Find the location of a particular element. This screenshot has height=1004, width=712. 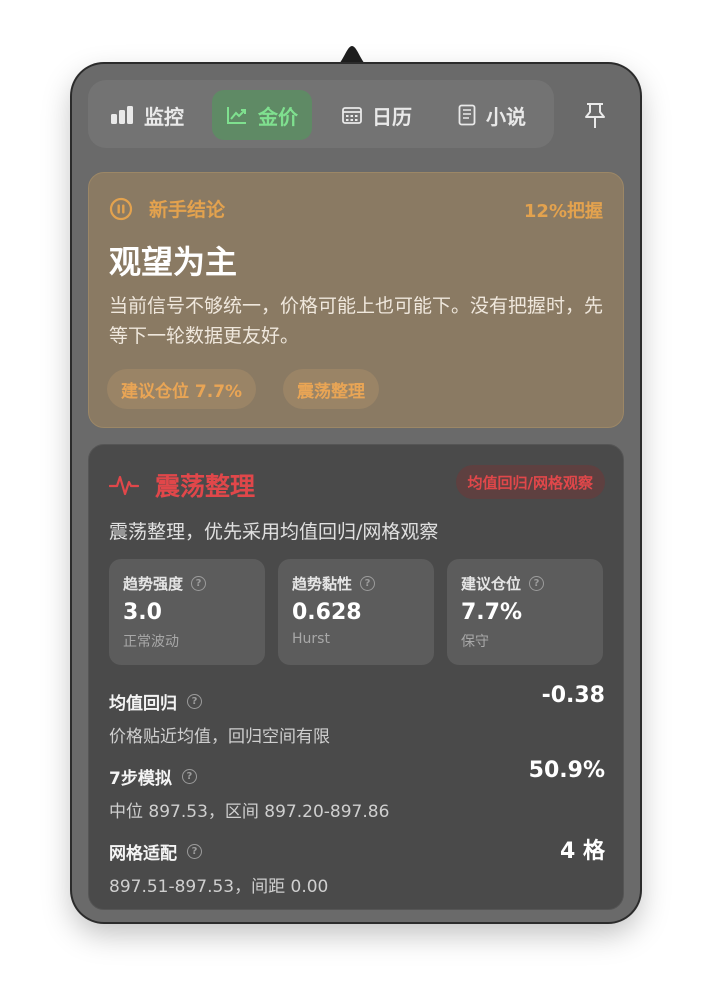

regime-title: 震荡整理 is located at coordinates (205, 486).